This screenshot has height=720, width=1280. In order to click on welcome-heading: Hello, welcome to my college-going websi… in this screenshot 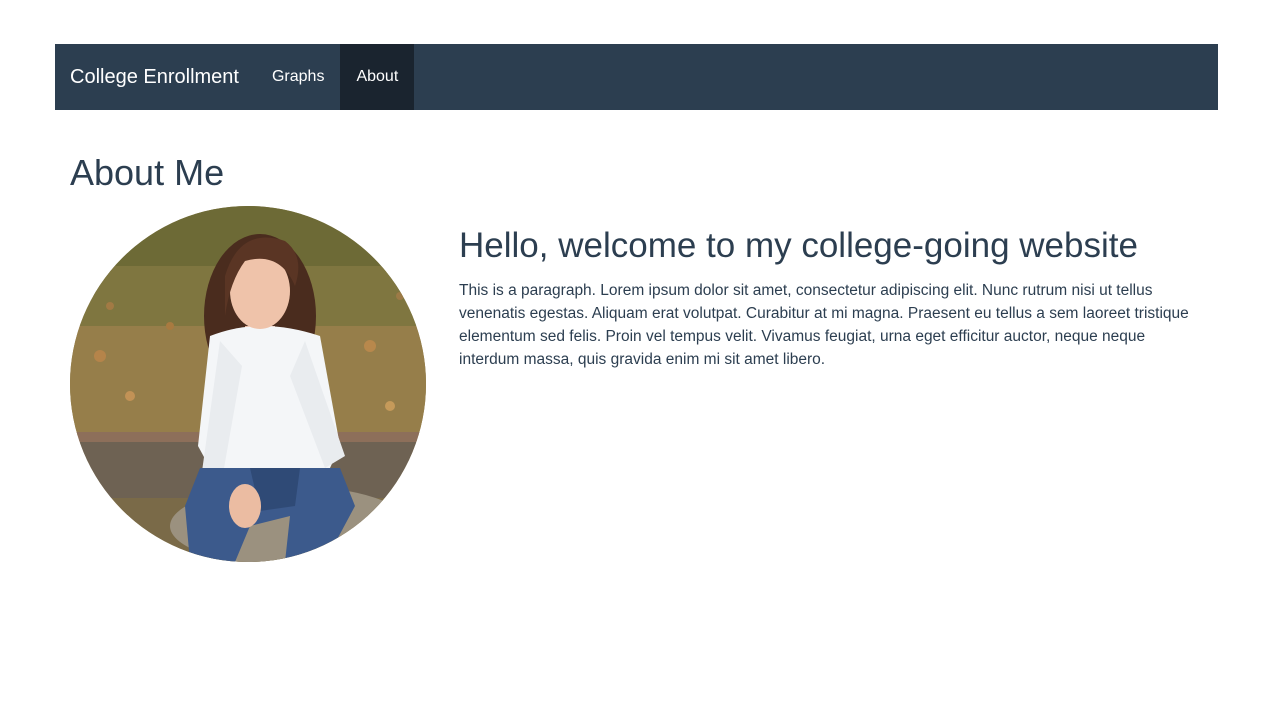, I will do `click(798, 245)`.